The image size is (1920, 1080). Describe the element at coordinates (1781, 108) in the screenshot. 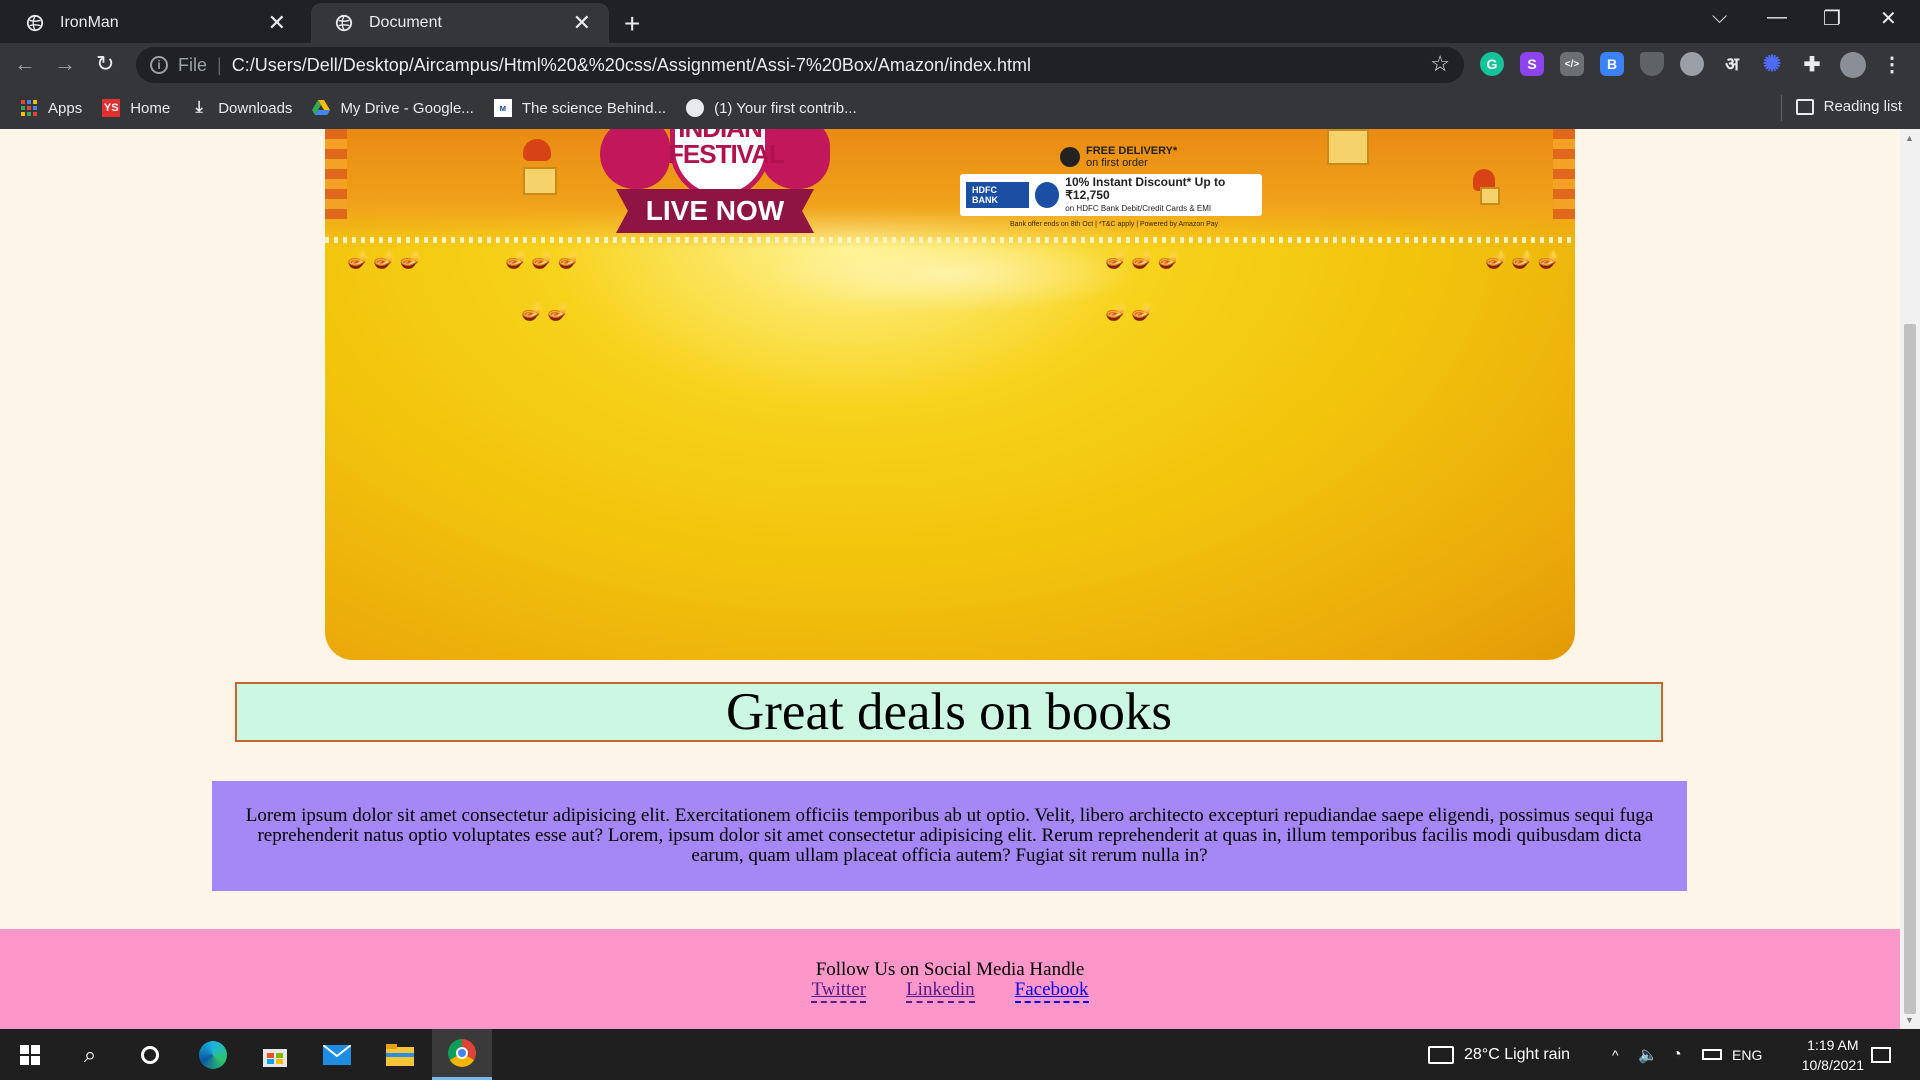

I see `bookmarks-divider` at that location.